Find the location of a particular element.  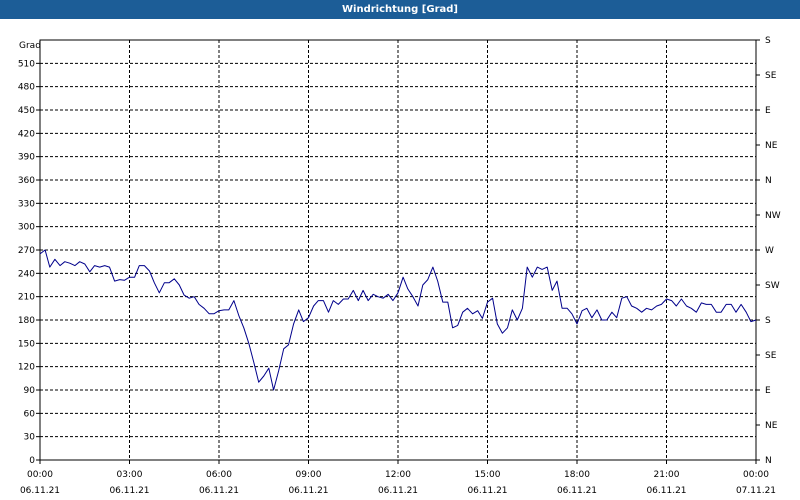

y-tick-label: 240 is located at coordinates (26, 274).